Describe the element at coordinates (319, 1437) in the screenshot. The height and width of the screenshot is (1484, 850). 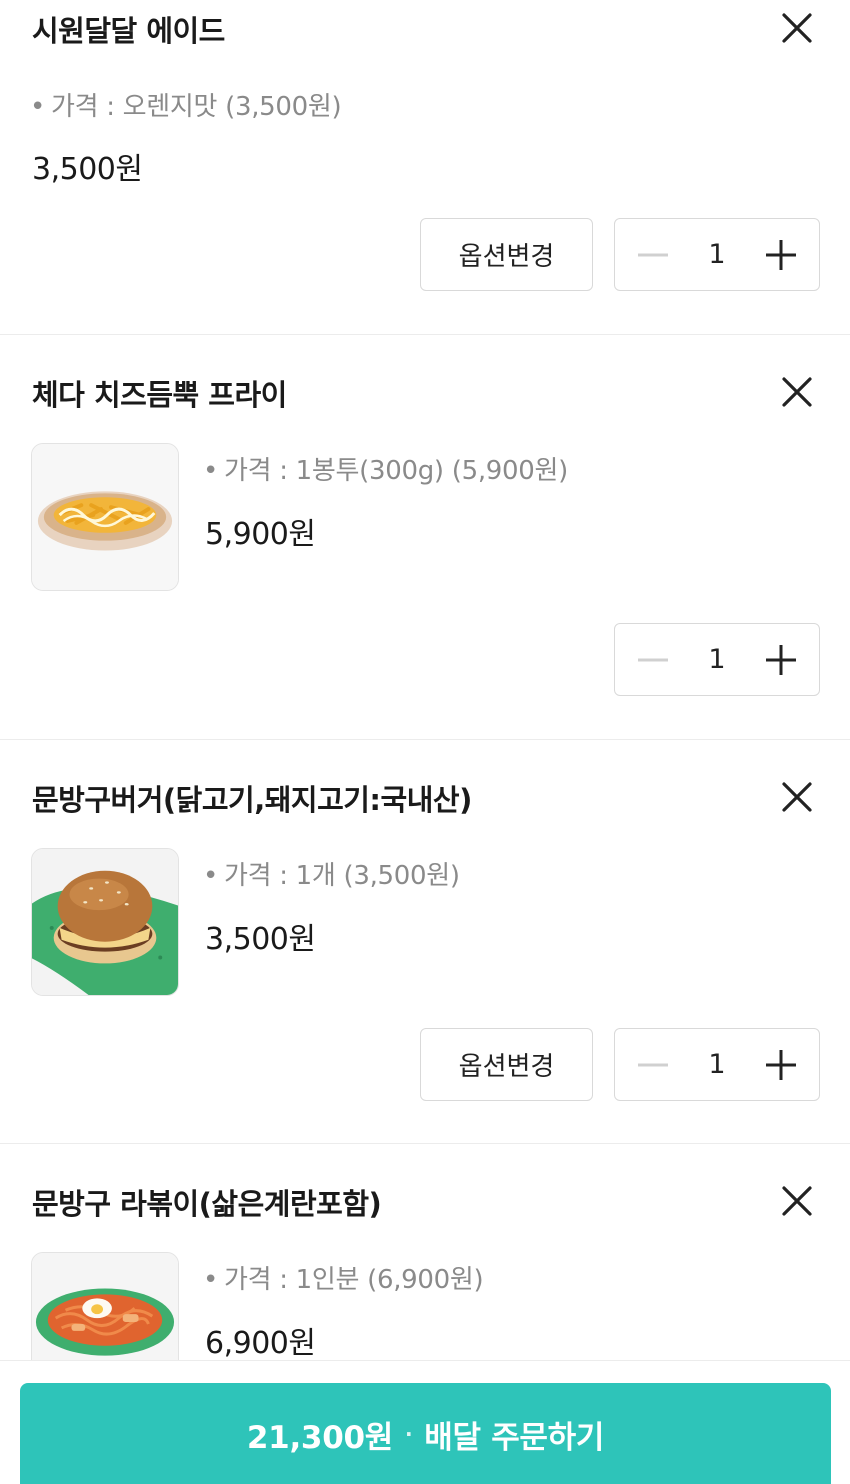
I see `order-total: 21,300원` at that location.